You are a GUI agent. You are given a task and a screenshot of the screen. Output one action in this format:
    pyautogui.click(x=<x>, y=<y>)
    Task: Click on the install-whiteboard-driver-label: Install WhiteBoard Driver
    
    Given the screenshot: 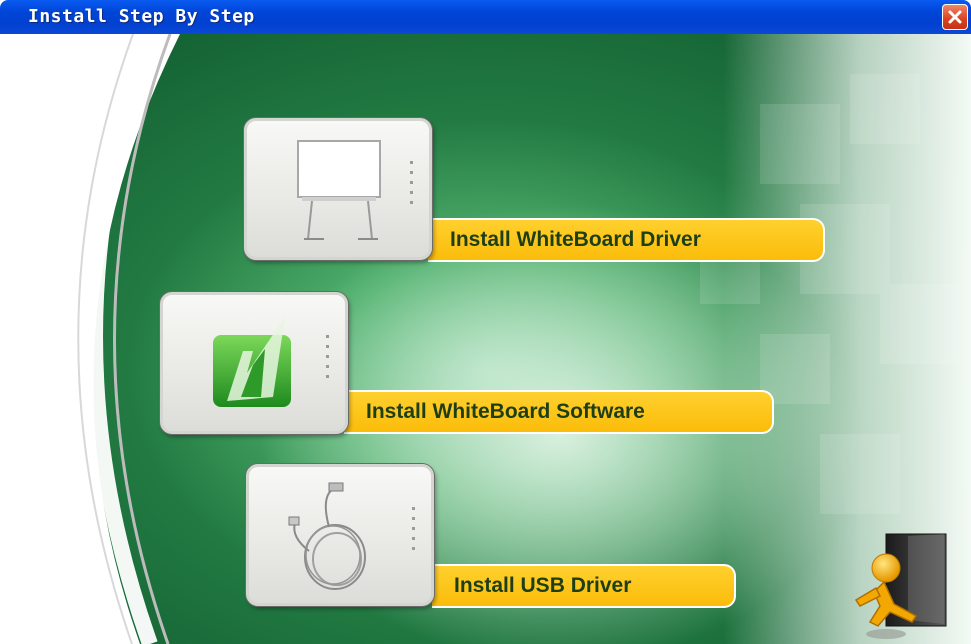 What is the action you would take?
    pyautogui.click(x=626, y=240)
    